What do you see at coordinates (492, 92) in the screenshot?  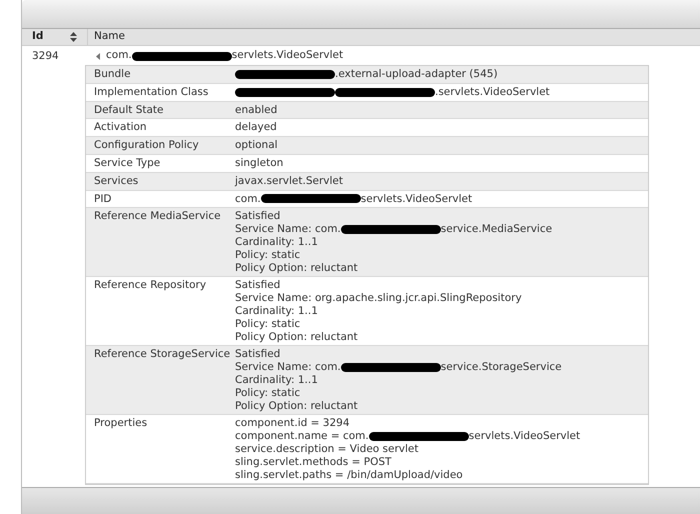 I see `value-text: .servlets.VideoServlet` at bounding box center [492, 92].